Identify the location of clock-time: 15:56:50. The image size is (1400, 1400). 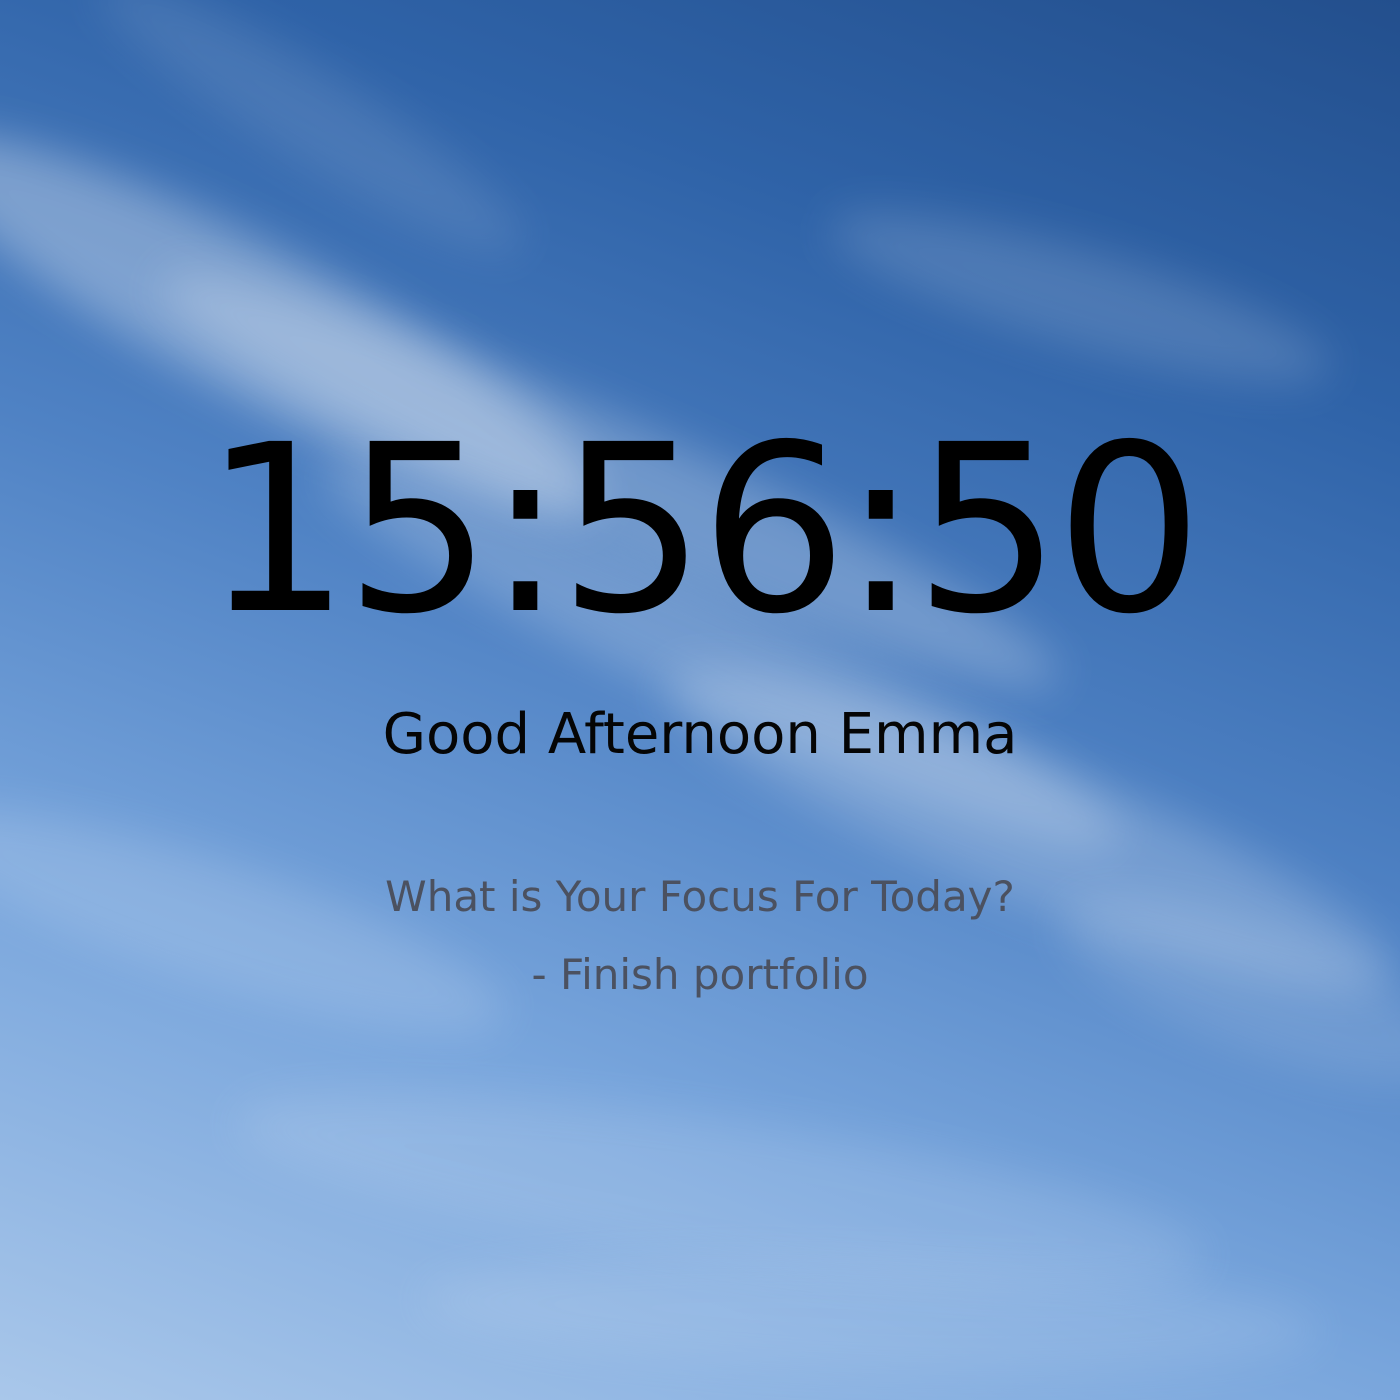
(703, 530).